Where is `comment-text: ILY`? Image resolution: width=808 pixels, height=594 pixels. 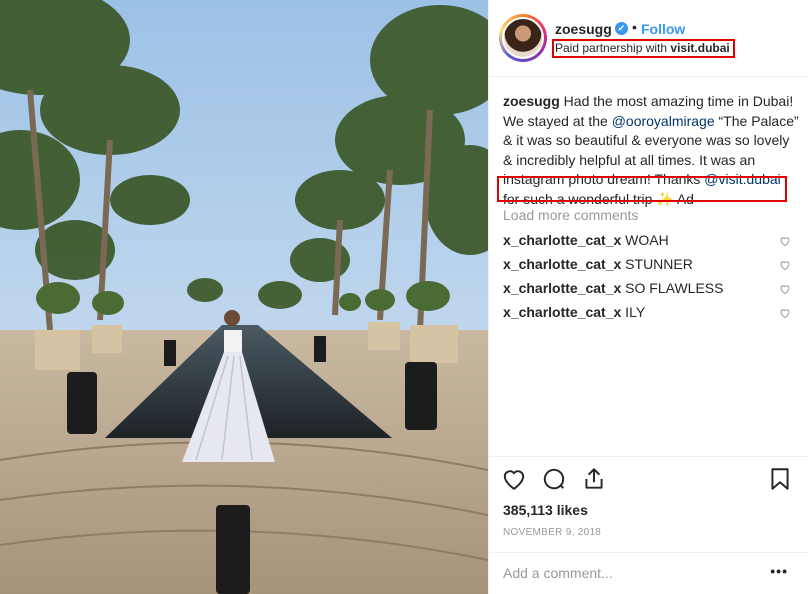
comment-text: ILY is located at coordinates (633, 312).